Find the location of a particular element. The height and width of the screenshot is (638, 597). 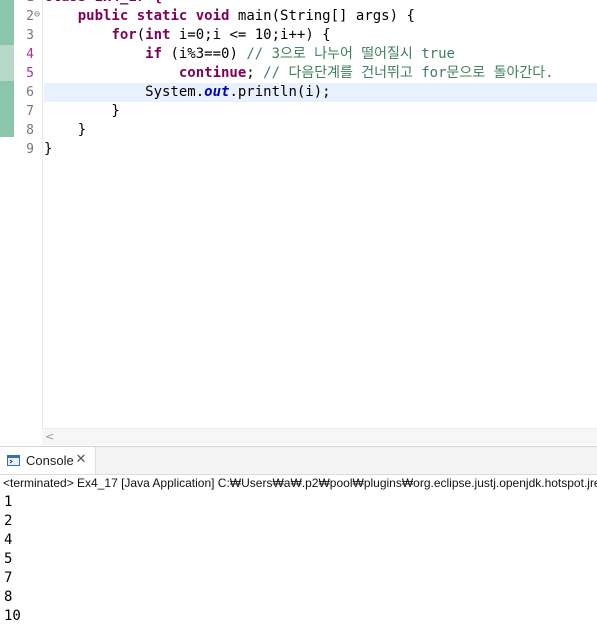

code-line: if (i%3==0) // 3으로 나누어 떨어질시 true is located at coordinates (320, 54).